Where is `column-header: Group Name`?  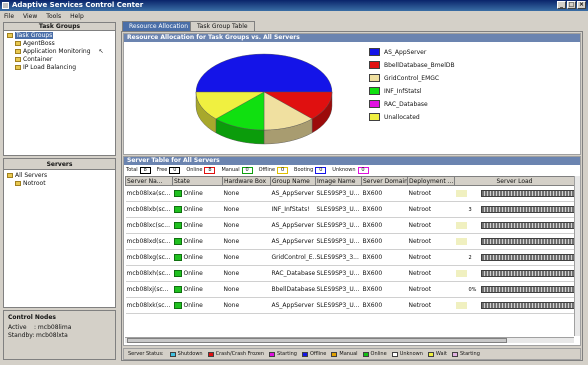
column-header: Group Name is located at coordinates (293, 181).